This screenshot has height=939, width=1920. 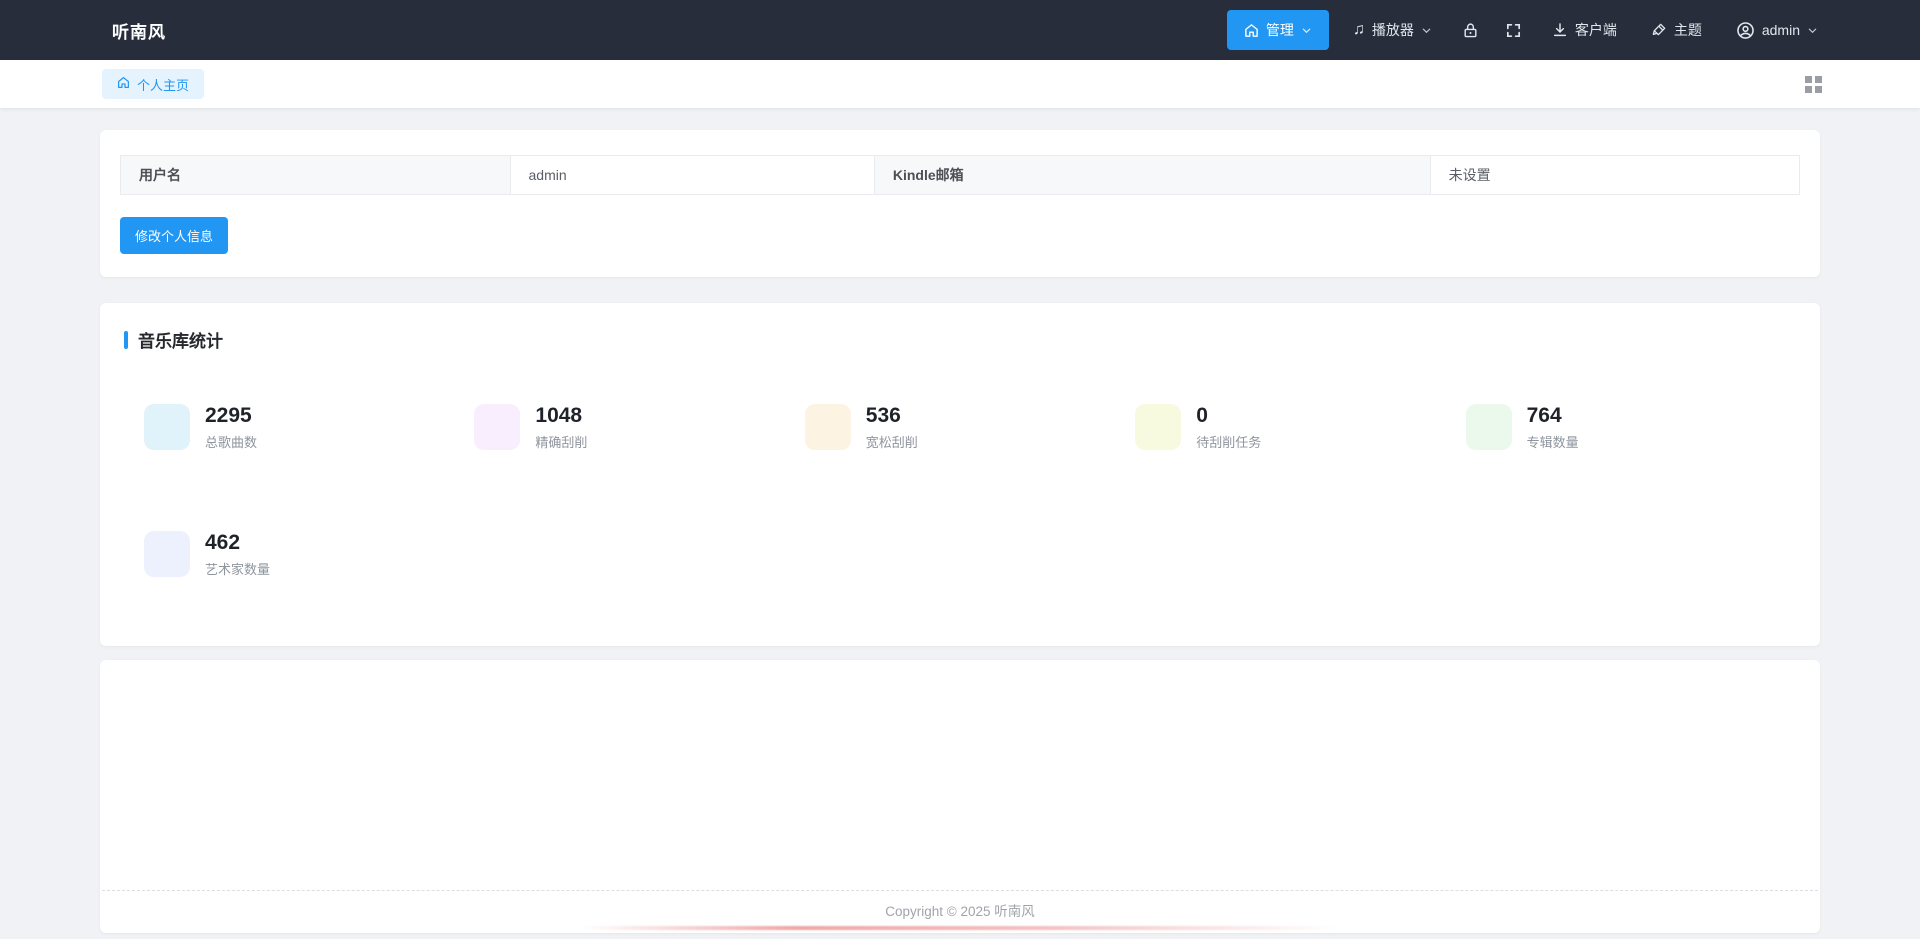 I want to click on nav-manage-label: 管理, so click(x=1279, y=30).